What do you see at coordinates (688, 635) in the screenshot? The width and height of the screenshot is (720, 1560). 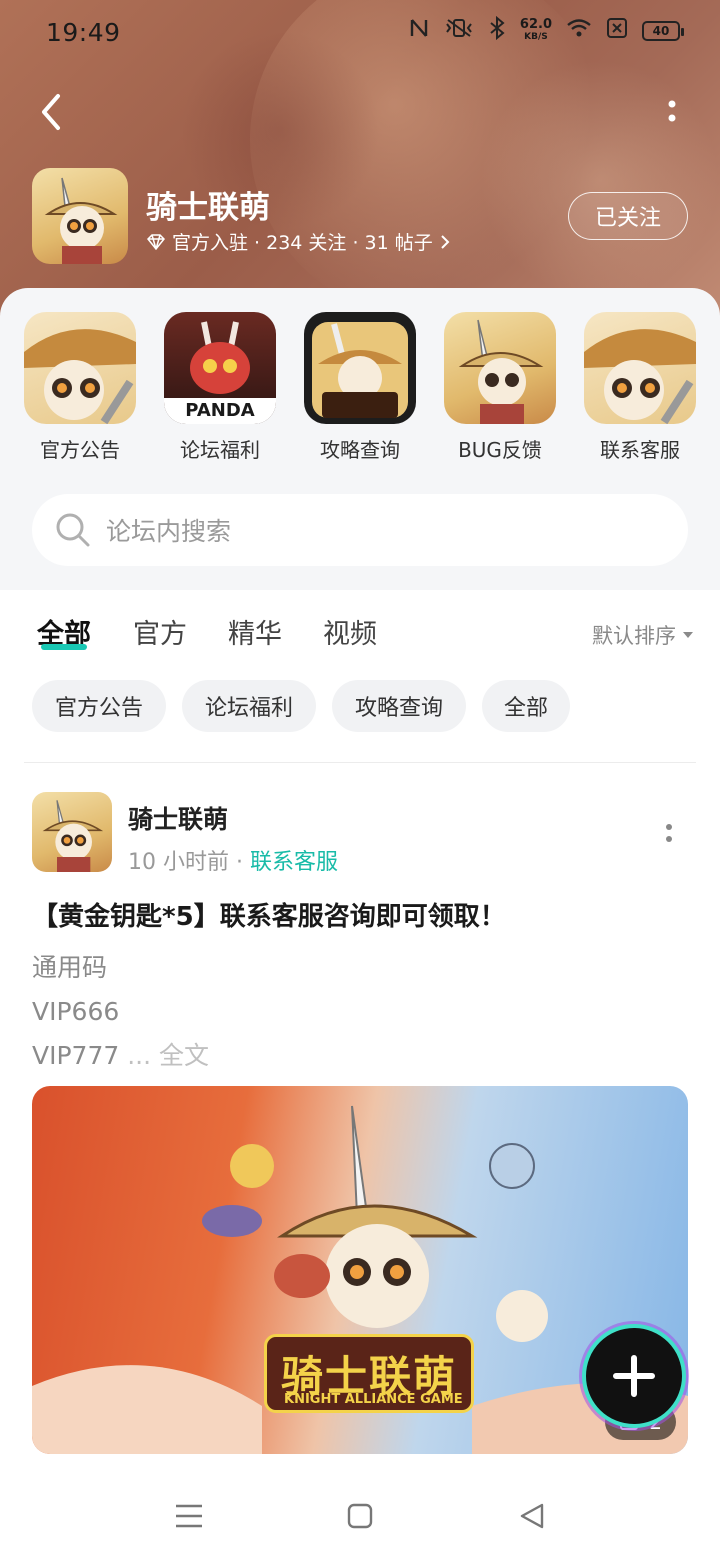 I see `caret-down-icon` at bounding box center [688, 635].